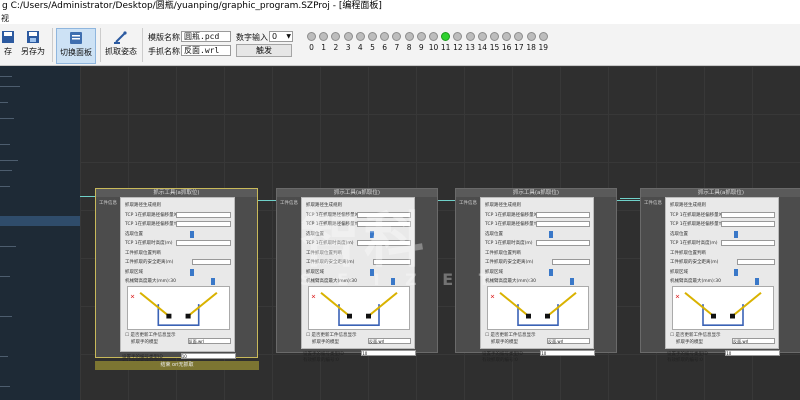 The width and height of the screenshot is (800, 400). I want to click on io-indicator-number: 10, so click(433, 47).